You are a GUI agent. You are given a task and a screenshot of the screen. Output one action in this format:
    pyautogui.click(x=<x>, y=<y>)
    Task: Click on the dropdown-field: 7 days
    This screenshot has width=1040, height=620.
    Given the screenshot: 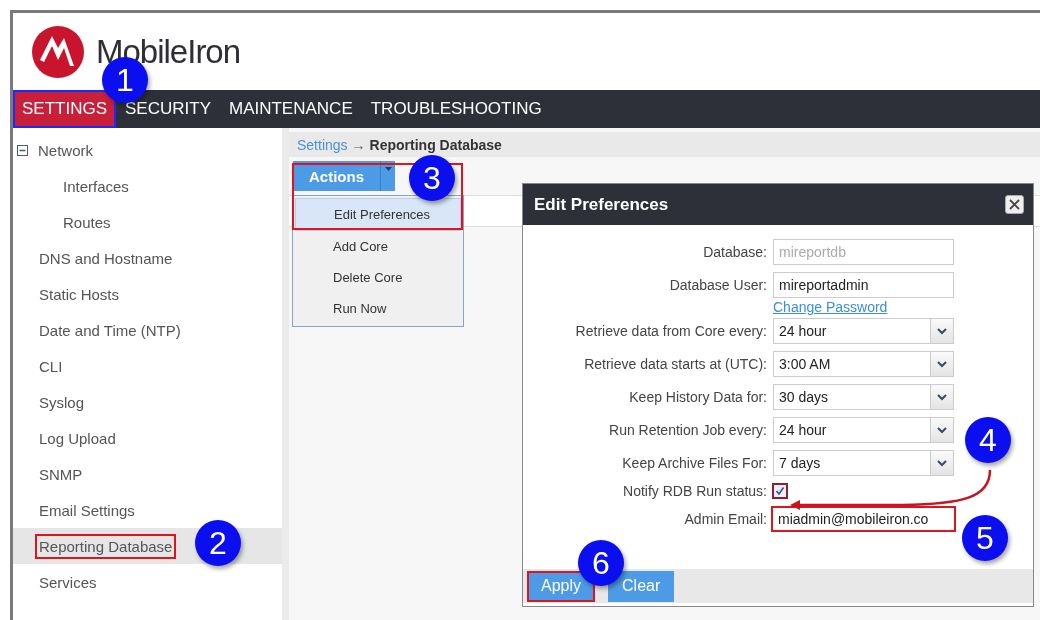 What is the action you would take?
    pyautogui.click(x=863, y=463)
    